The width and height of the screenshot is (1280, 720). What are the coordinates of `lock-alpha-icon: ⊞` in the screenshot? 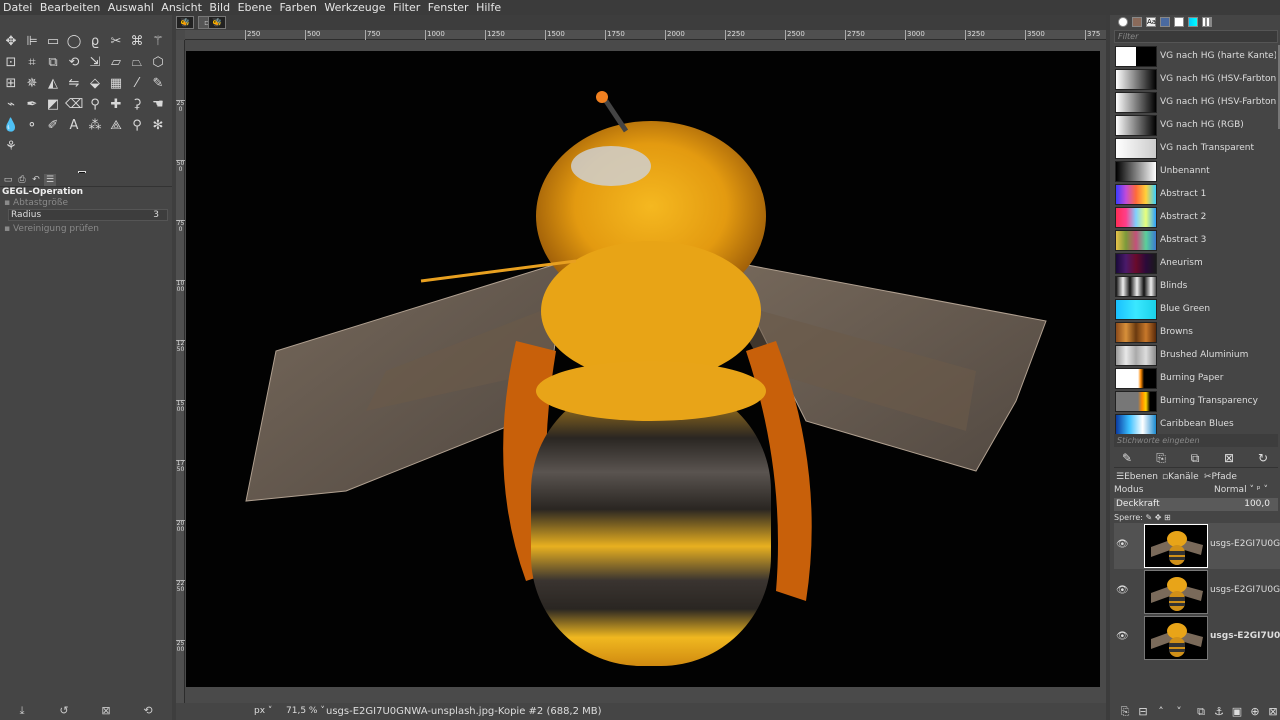 It's located at (1167, 517).